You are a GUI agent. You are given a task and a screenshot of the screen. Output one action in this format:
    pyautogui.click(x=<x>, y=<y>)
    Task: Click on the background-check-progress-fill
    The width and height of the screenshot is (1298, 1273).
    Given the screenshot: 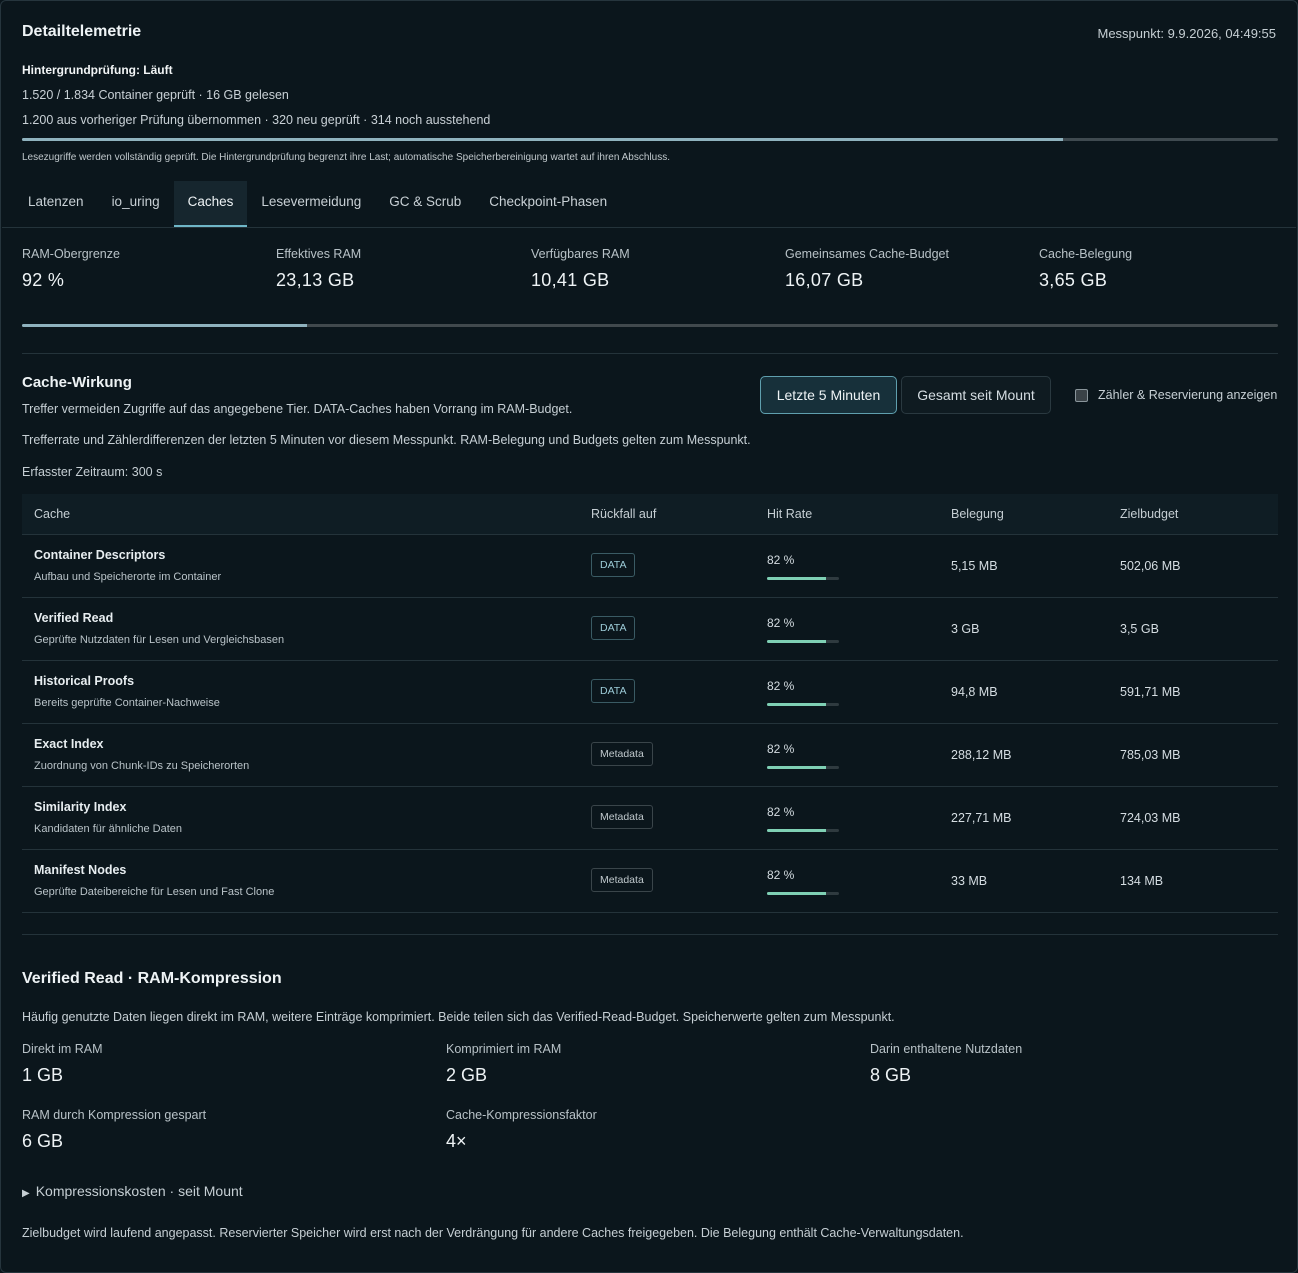 What is the action you would take?
    pyautogui.click(x=543, y=139)
    